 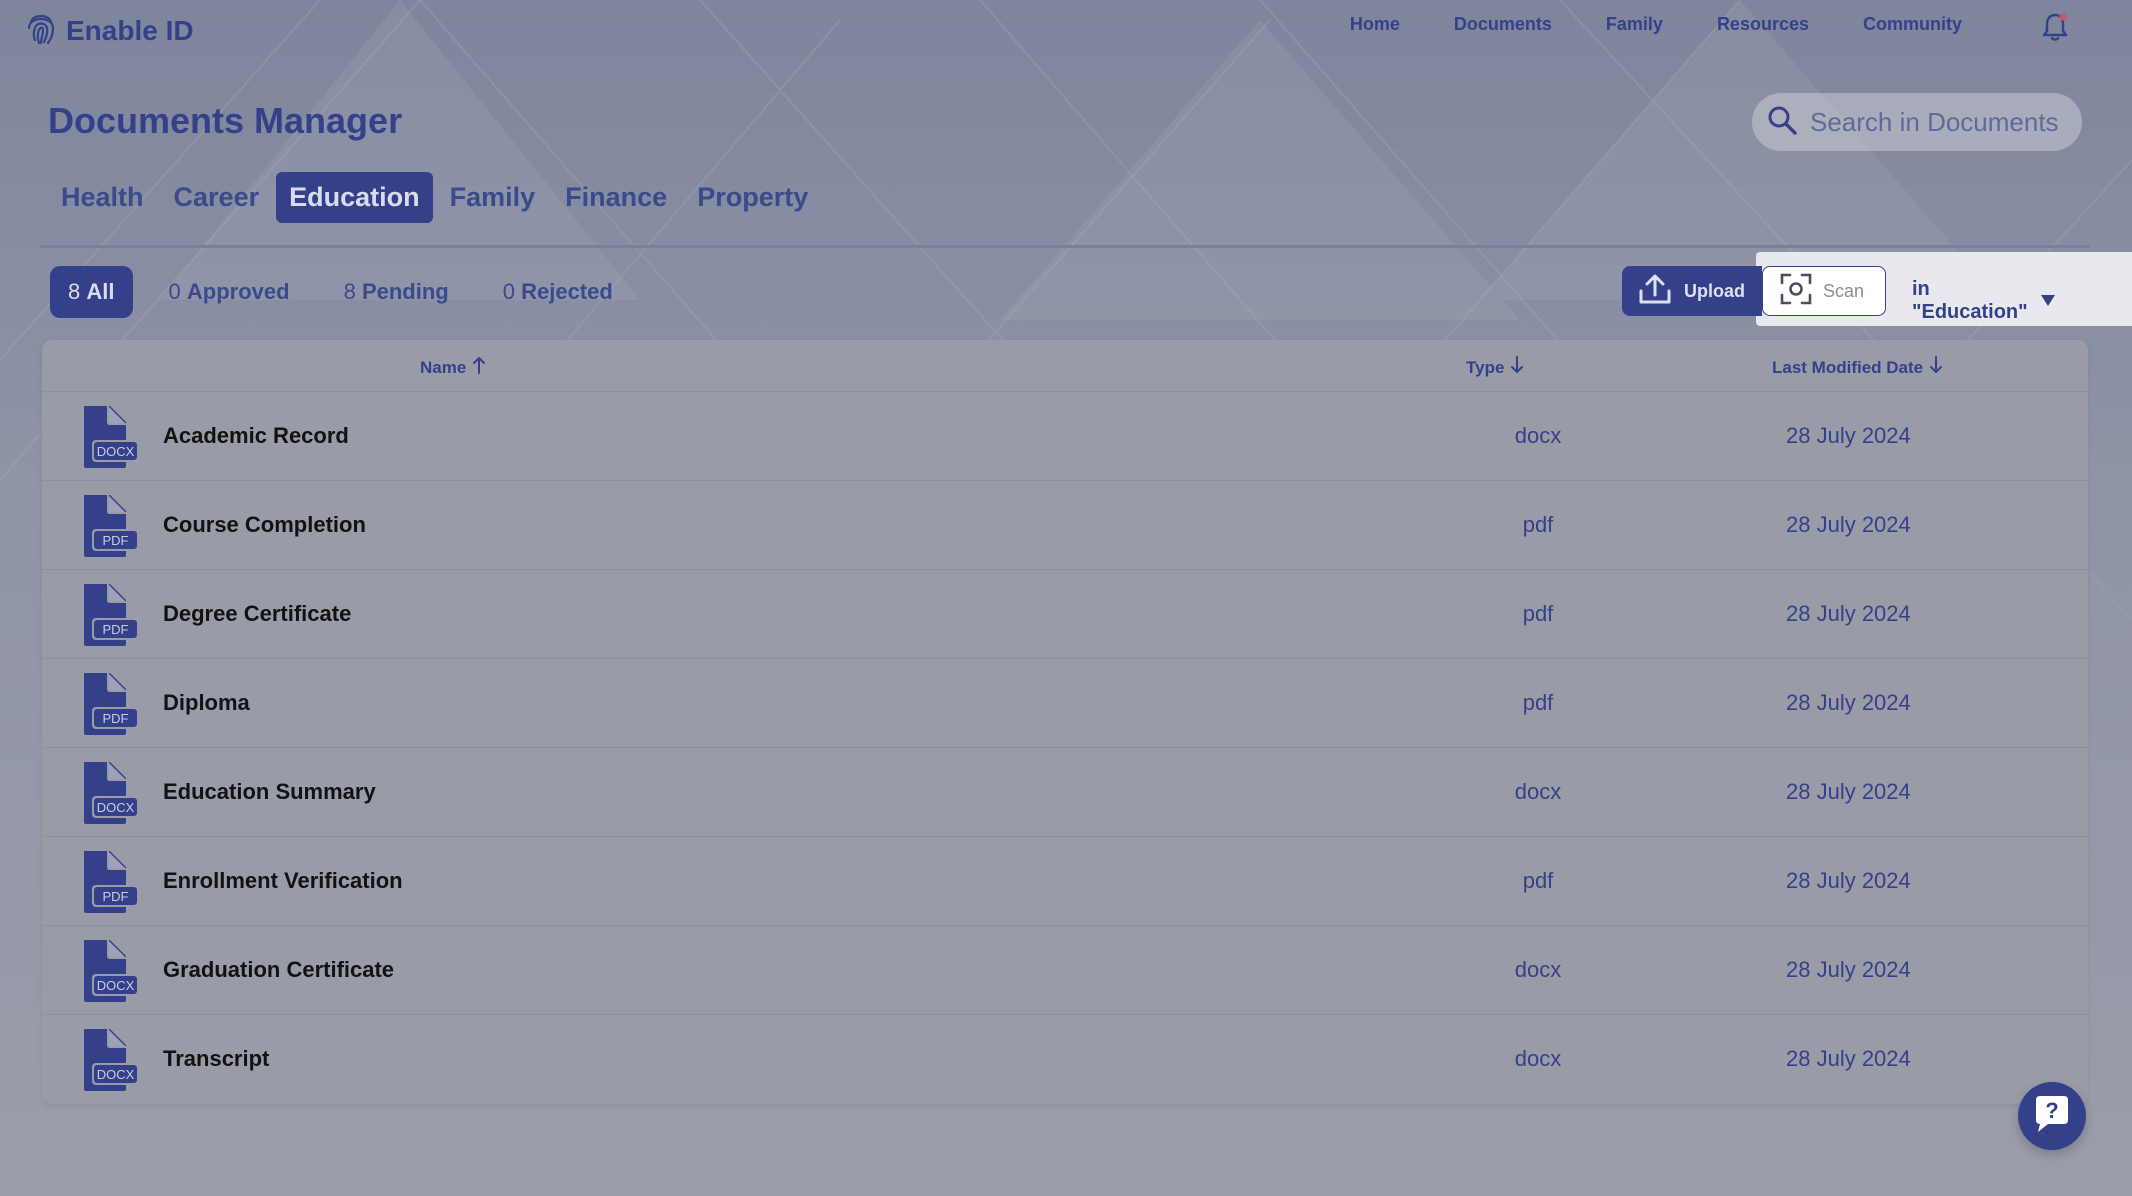 What do you see at coordinates (752, 197) in the screenshot?
I see `tab-property: Property` at bounding box center [752, 197].